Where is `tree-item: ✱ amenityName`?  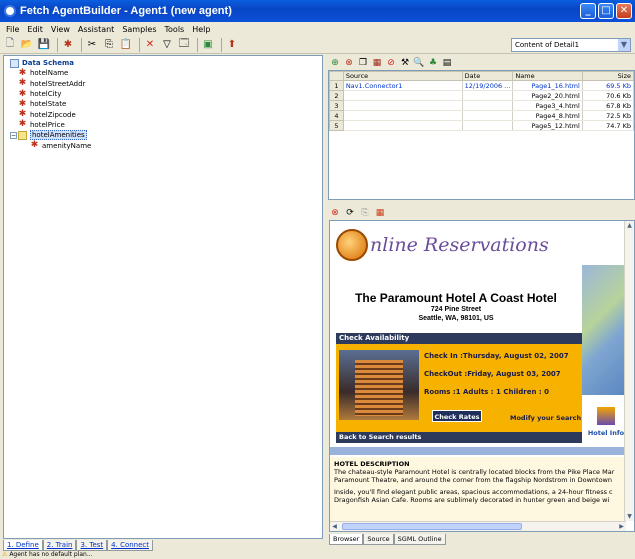 tree-item: ✱ amenityName is located at coordinates (51, 145).